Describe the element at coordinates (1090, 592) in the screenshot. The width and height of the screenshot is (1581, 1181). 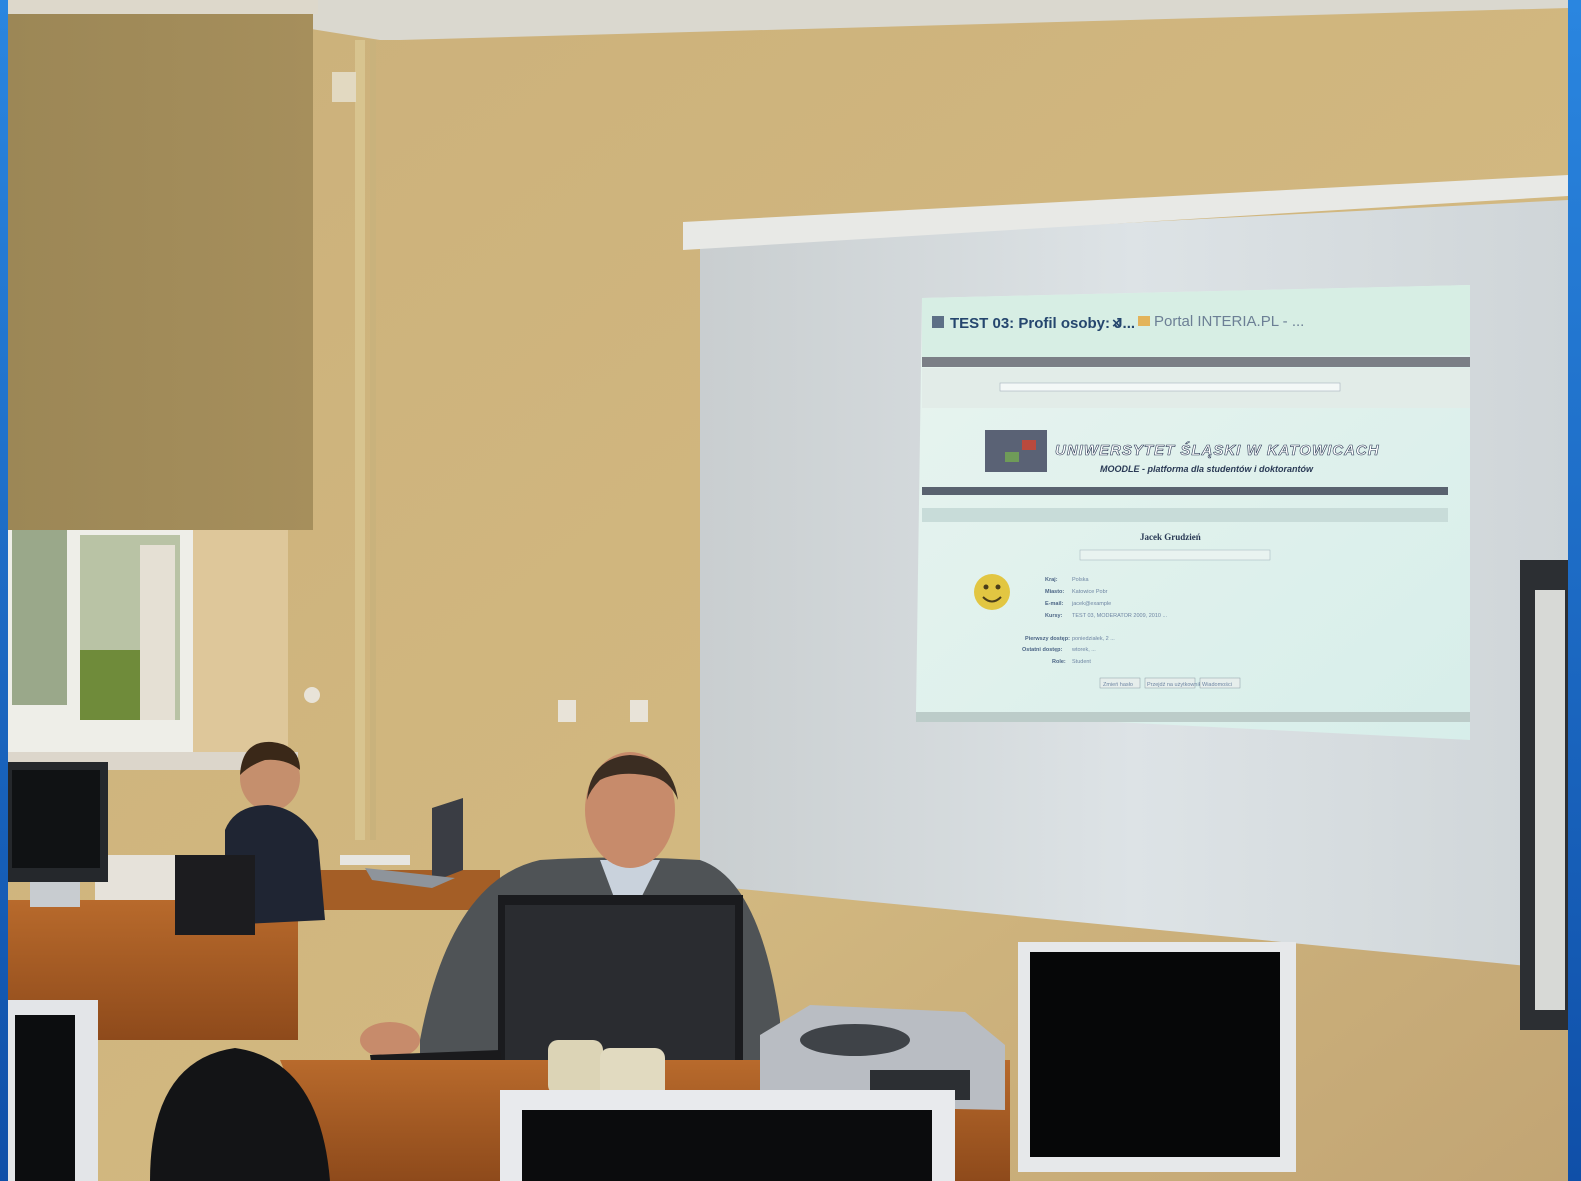
I see `field-value: Katowice Pobr` at that location.